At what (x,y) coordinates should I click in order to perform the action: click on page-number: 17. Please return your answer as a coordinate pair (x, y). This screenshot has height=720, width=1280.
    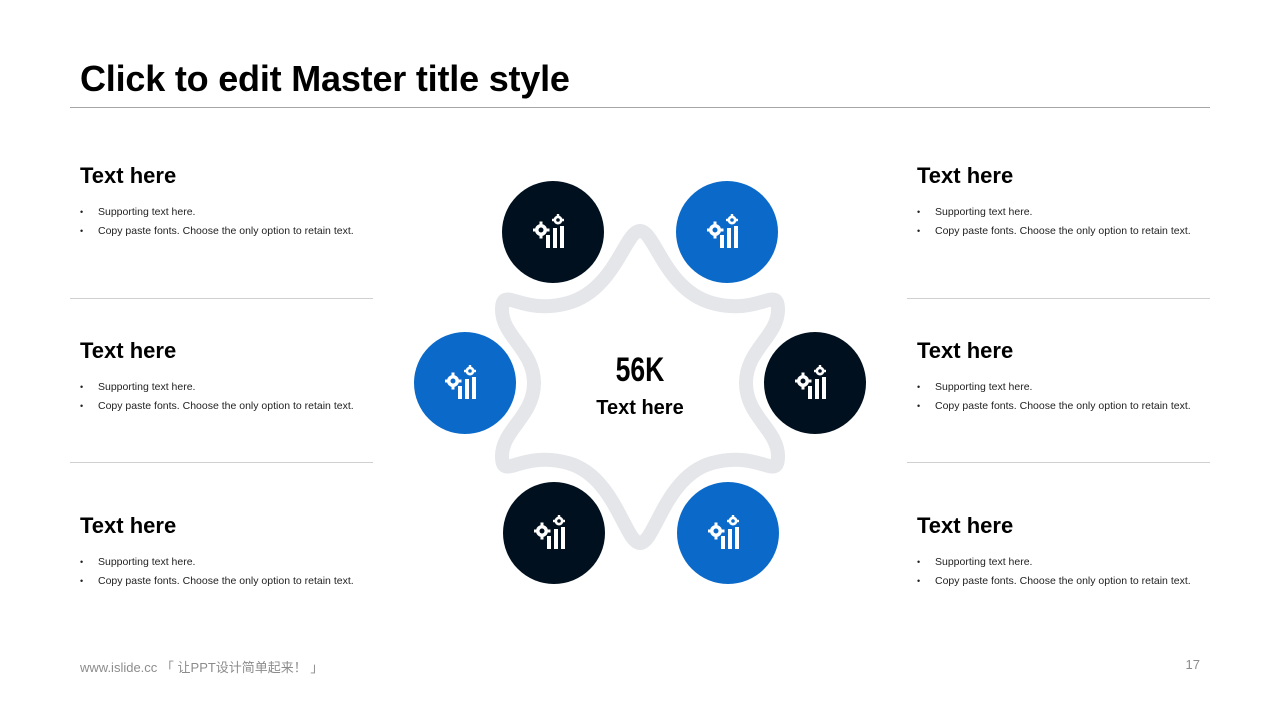
    Looking at the image, I should click on (1192, 664).